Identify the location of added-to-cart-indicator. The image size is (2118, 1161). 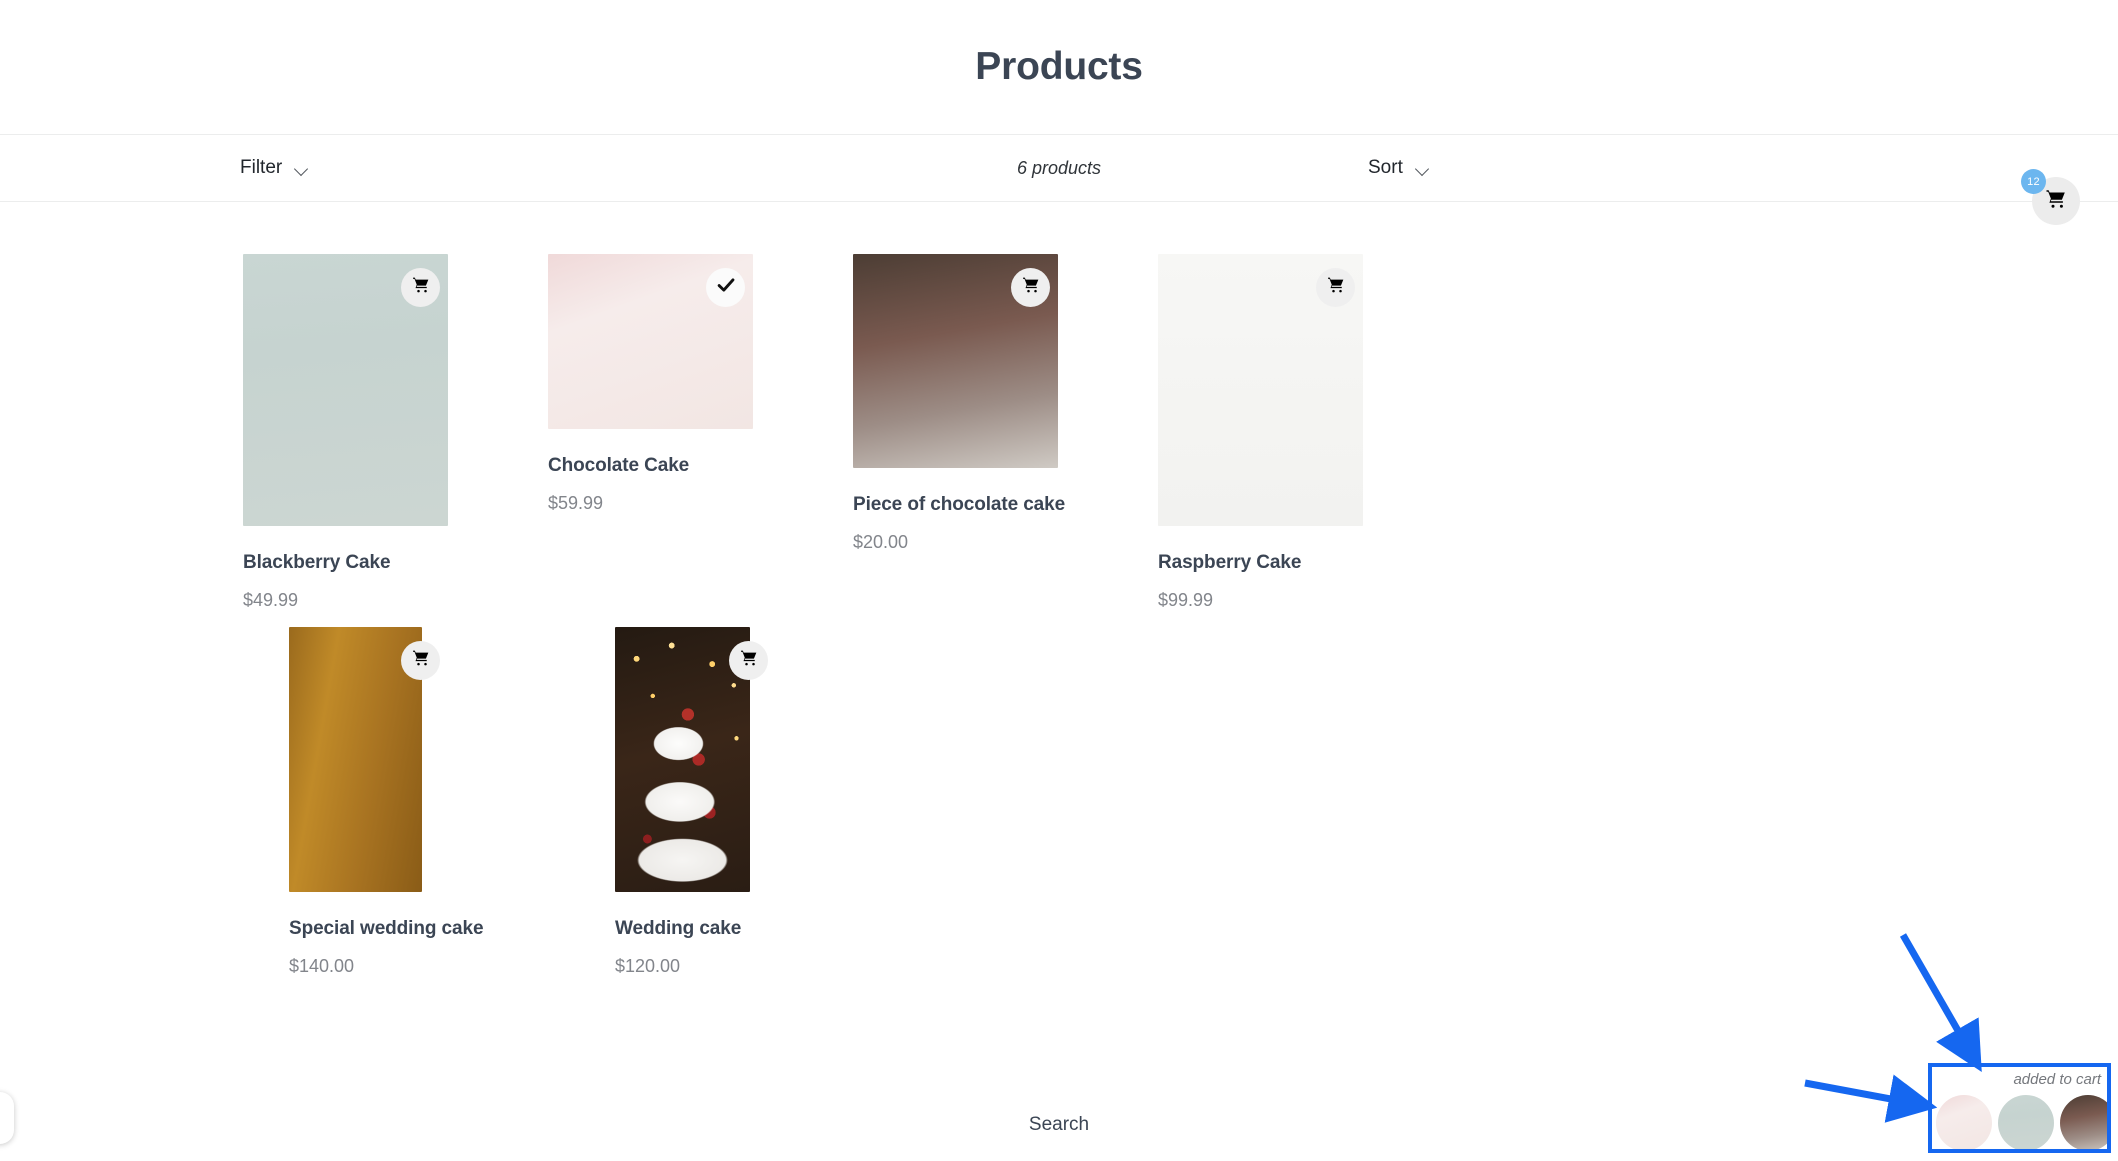
(725, 287).